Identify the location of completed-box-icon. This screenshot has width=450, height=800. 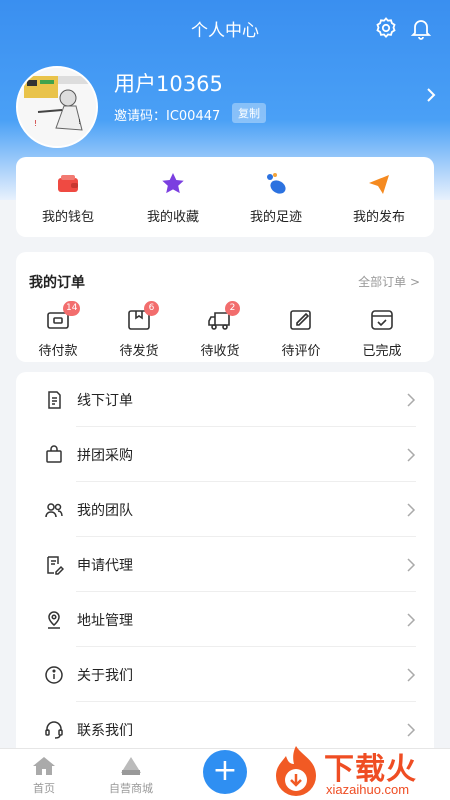
(382, 320).